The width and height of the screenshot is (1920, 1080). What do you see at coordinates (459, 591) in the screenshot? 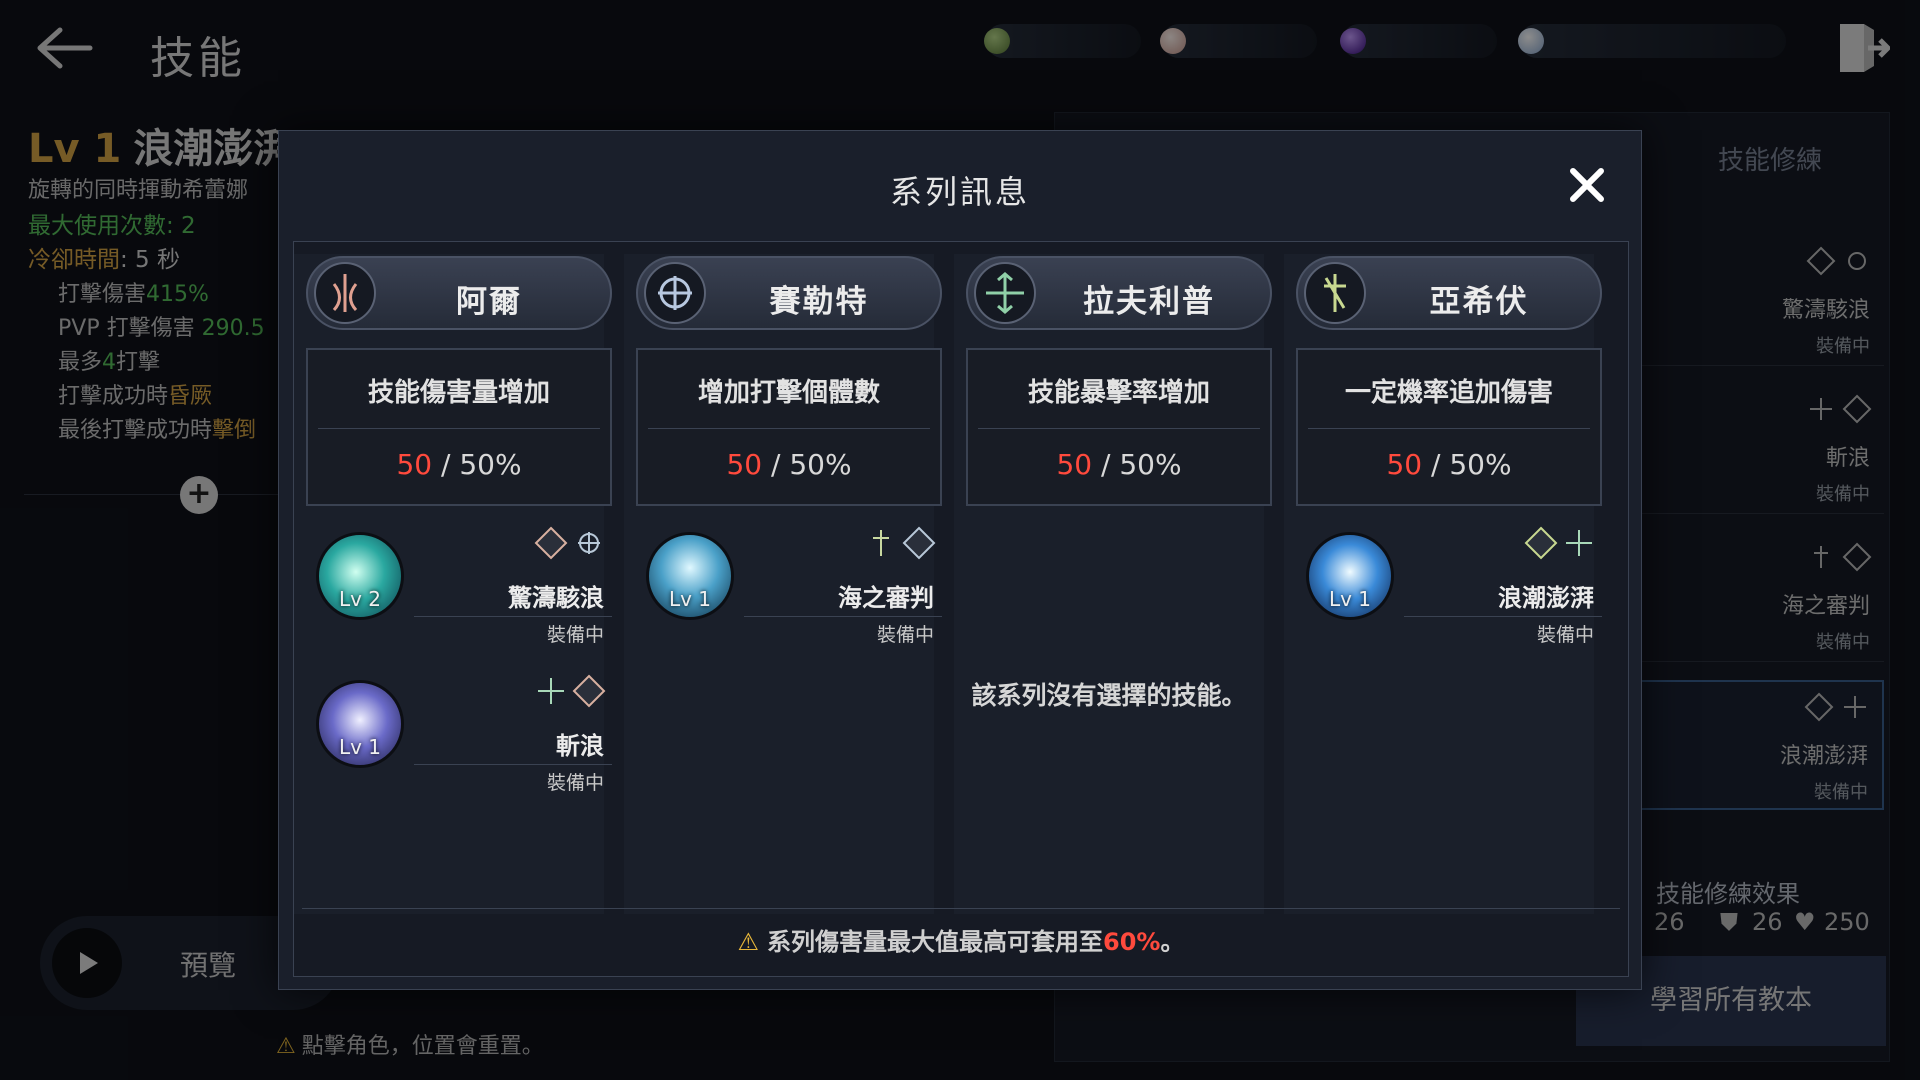
I see `series-skill: Lv 2 驚濤駭浪 裝備中` at bounding box center [459, 591].